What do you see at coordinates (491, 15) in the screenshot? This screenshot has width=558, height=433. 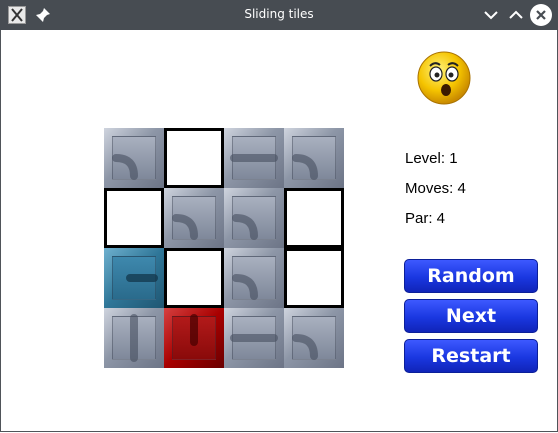 I see `chevron-down-icon` at bounding box center [491, 15].